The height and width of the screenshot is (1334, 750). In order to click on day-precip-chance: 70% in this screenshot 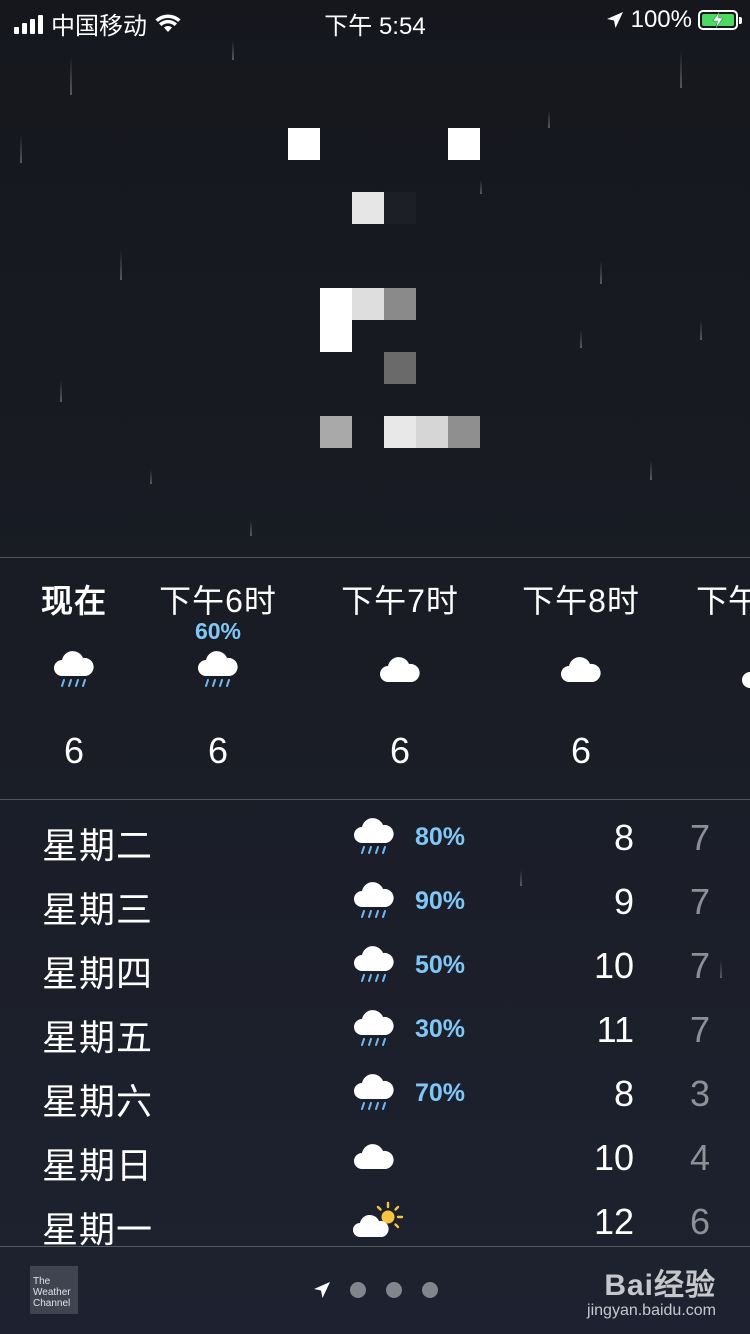, I will do `click(440, 1093)`.